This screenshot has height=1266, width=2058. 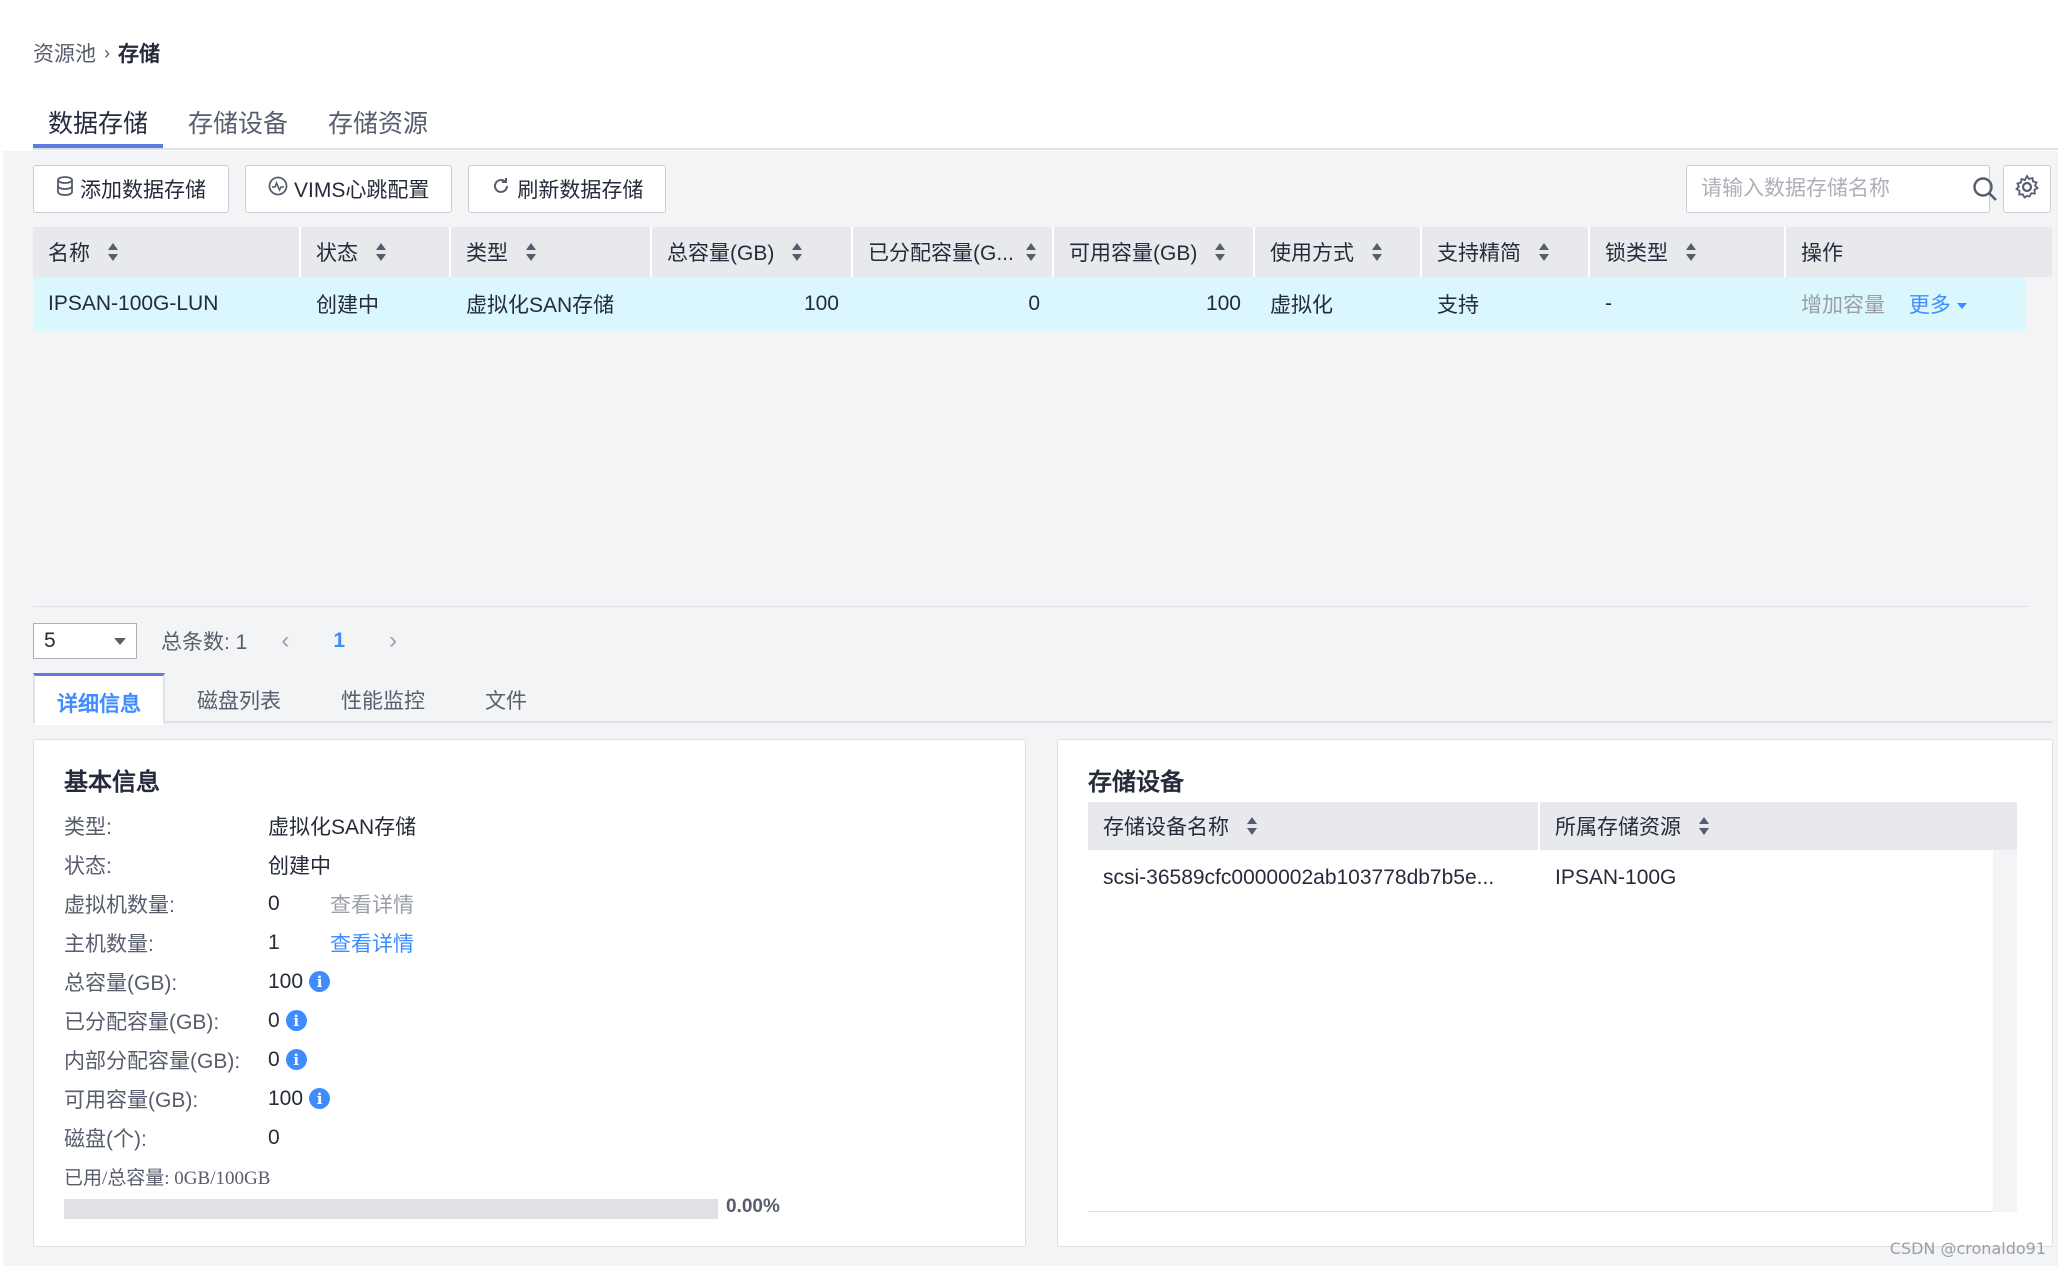 What do you see at coordinates (85, 641) in the screenshot?
I see `page-size-select: 5` at bounding box center [85, 641].